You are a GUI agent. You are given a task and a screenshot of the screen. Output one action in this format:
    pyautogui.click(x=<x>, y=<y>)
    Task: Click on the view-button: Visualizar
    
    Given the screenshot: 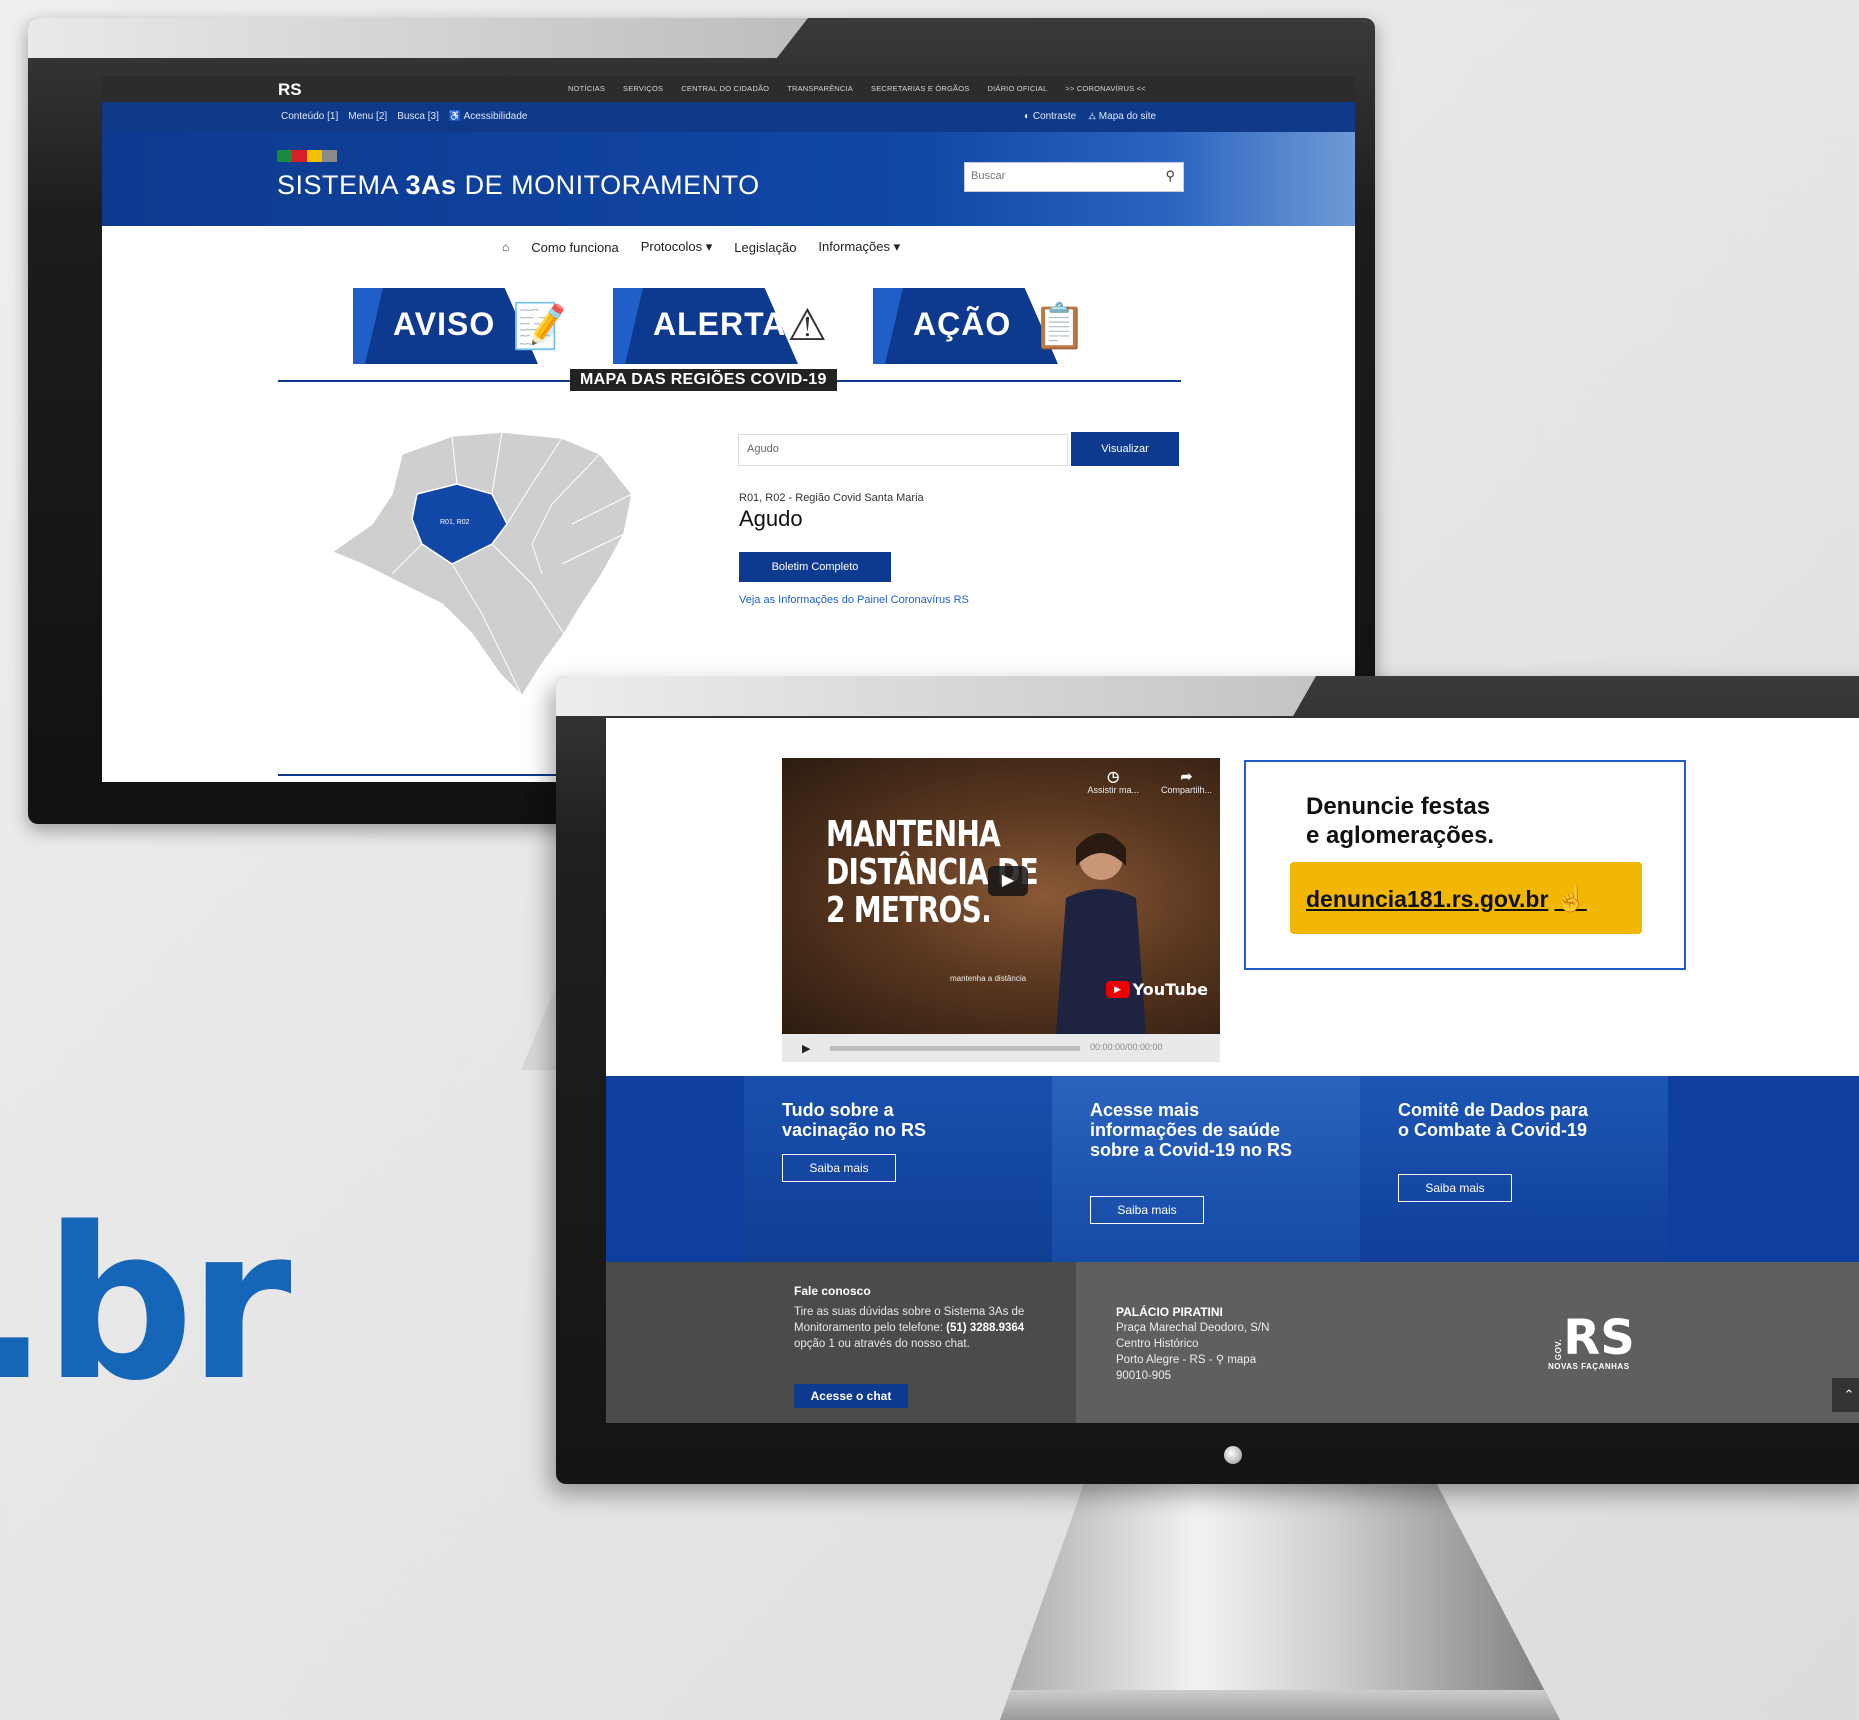 What is the action you would take?
    pyautogui.click(x=1125, y=449)
    